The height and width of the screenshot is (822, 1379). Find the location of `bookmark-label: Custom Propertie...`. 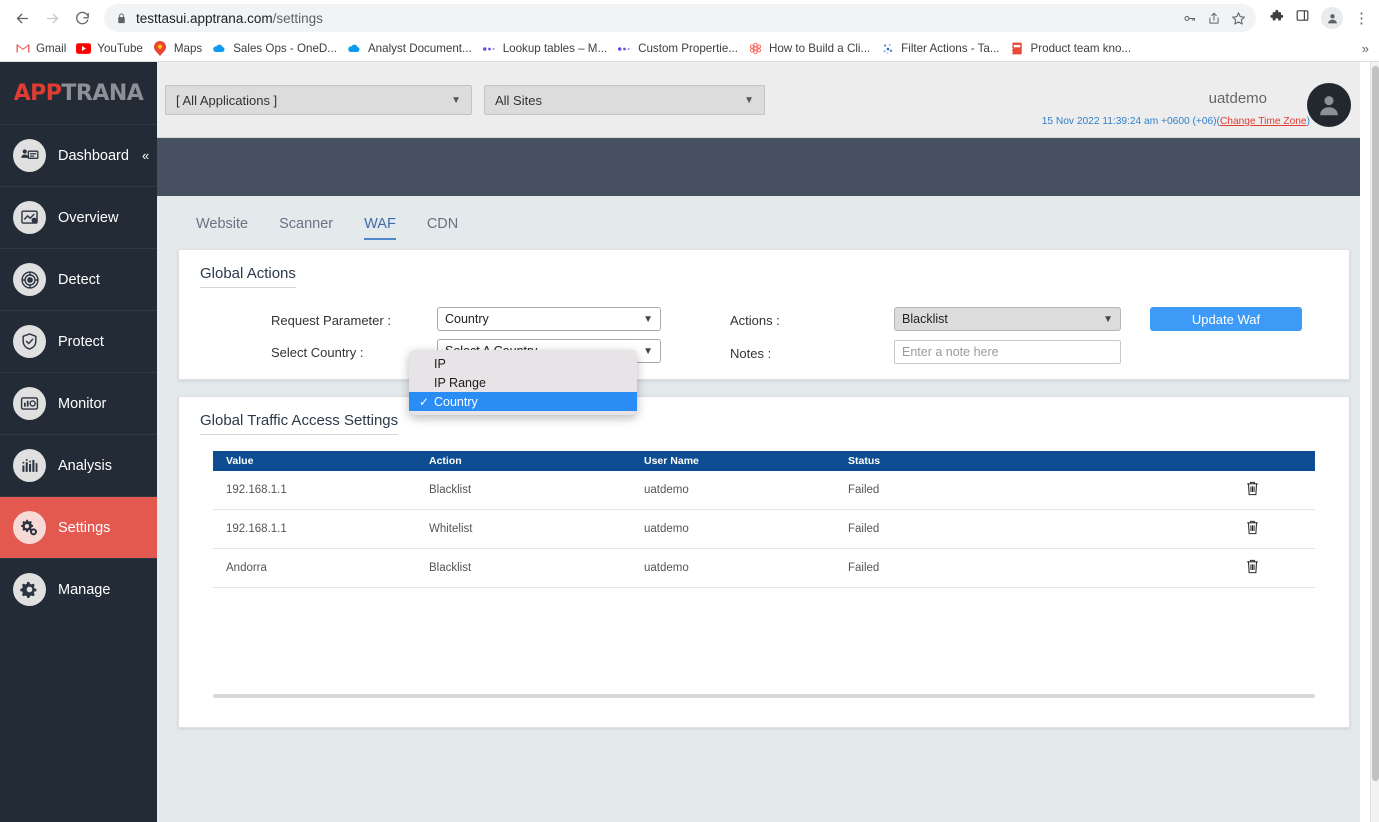

bookmark-label: Custom Propertie... is located at coordinates (688, 48).